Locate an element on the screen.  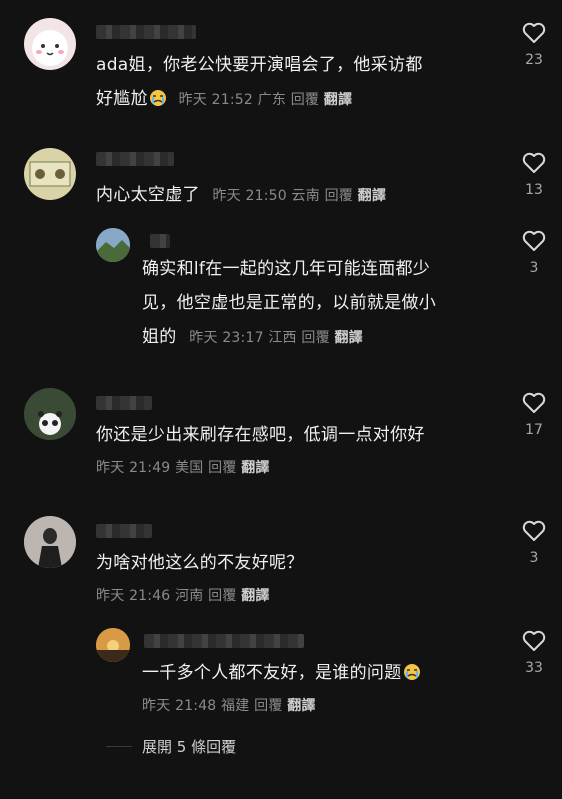
like-count: 13 is located at coordinates (534, 190).